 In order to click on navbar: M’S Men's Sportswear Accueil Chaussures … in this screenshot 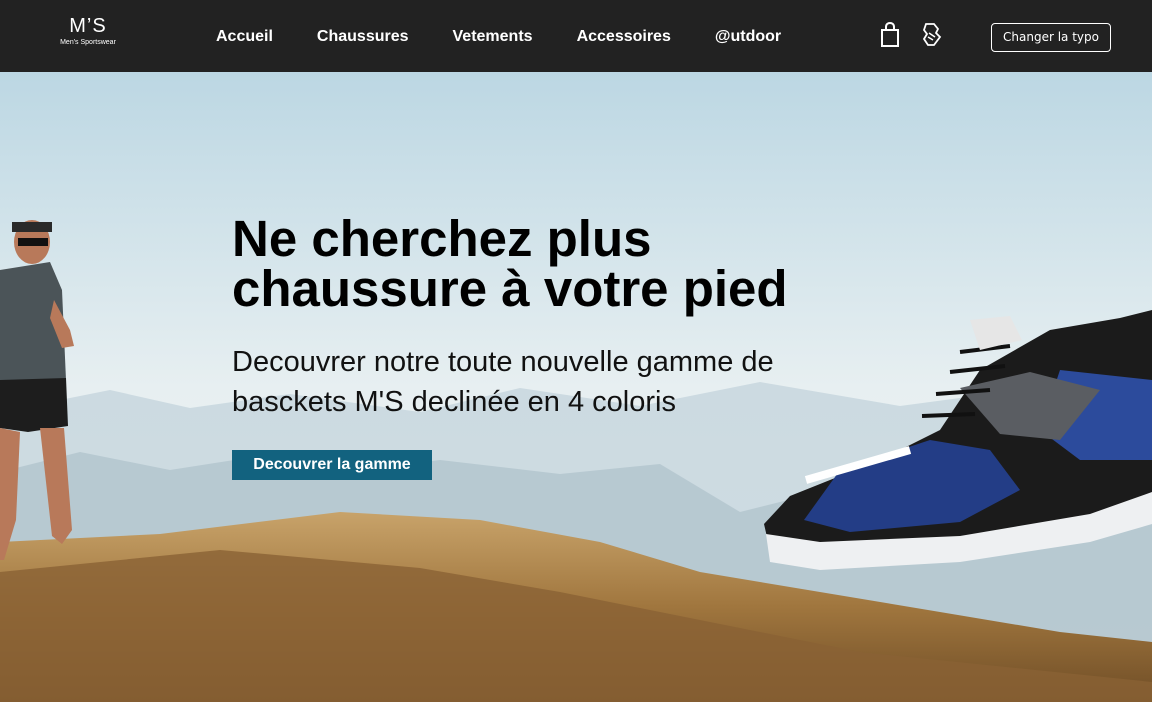, I will do `click(576, 36)`.